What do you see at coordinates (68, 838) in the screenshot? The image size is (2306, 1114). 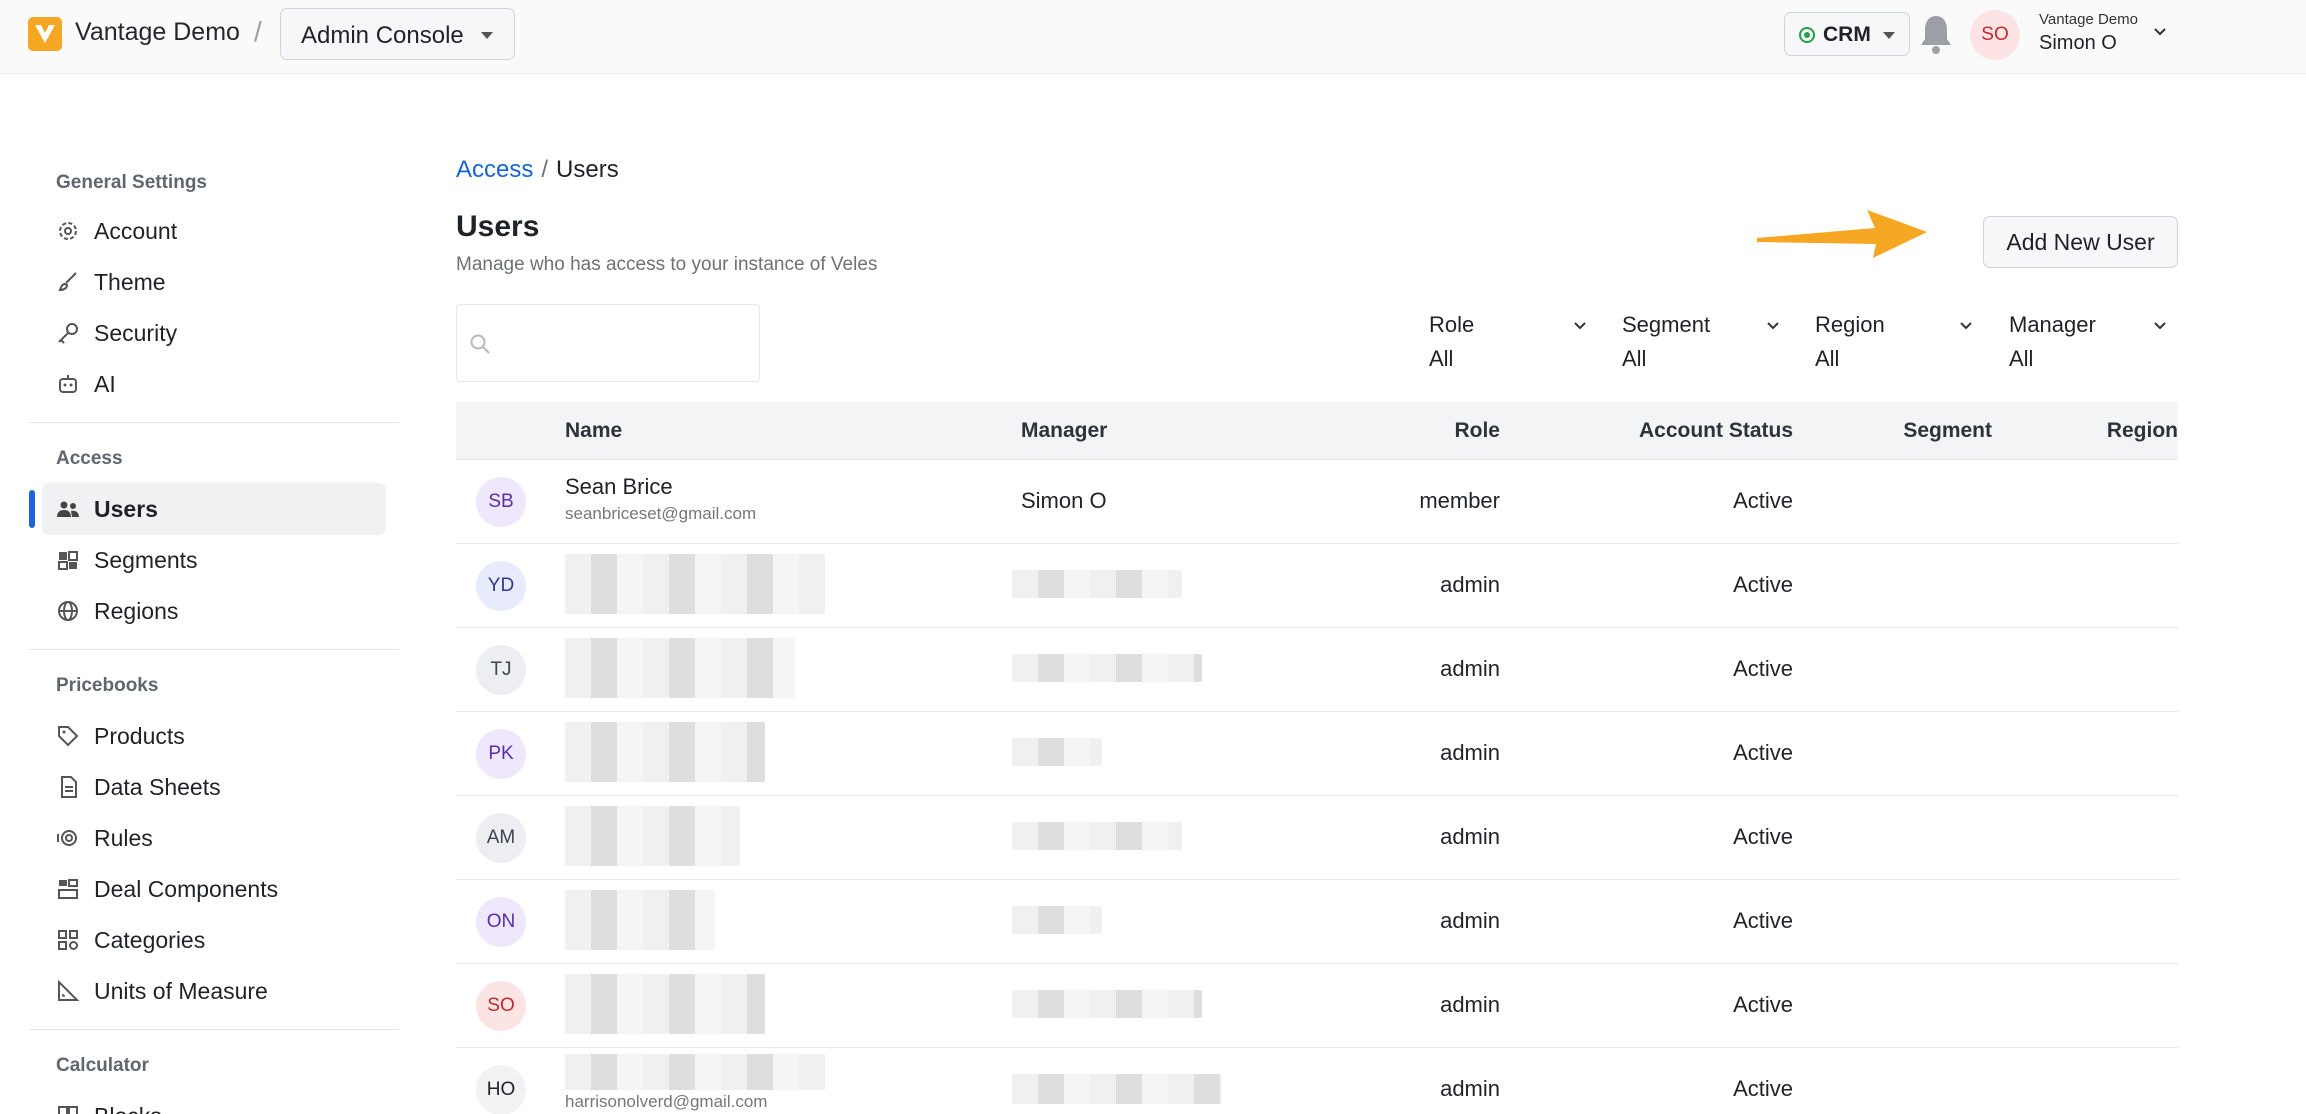 I see `rules-icon` at bounding box center [68, 838].